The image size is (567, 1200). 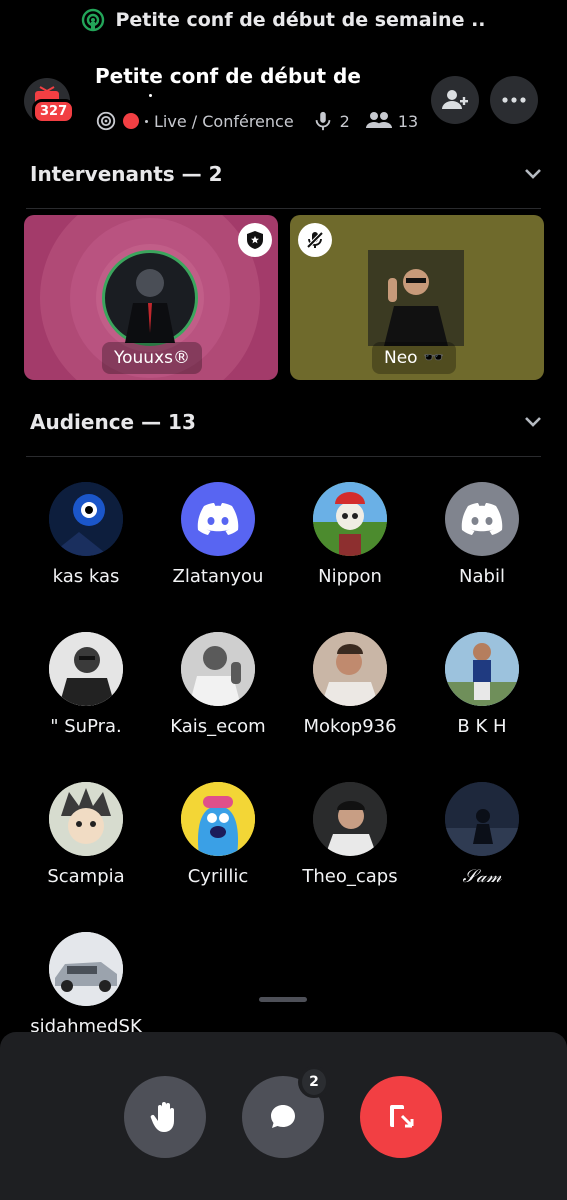 I want to click on stage-meta: Live / Conférence 2 13, so click(x=256, y=121).